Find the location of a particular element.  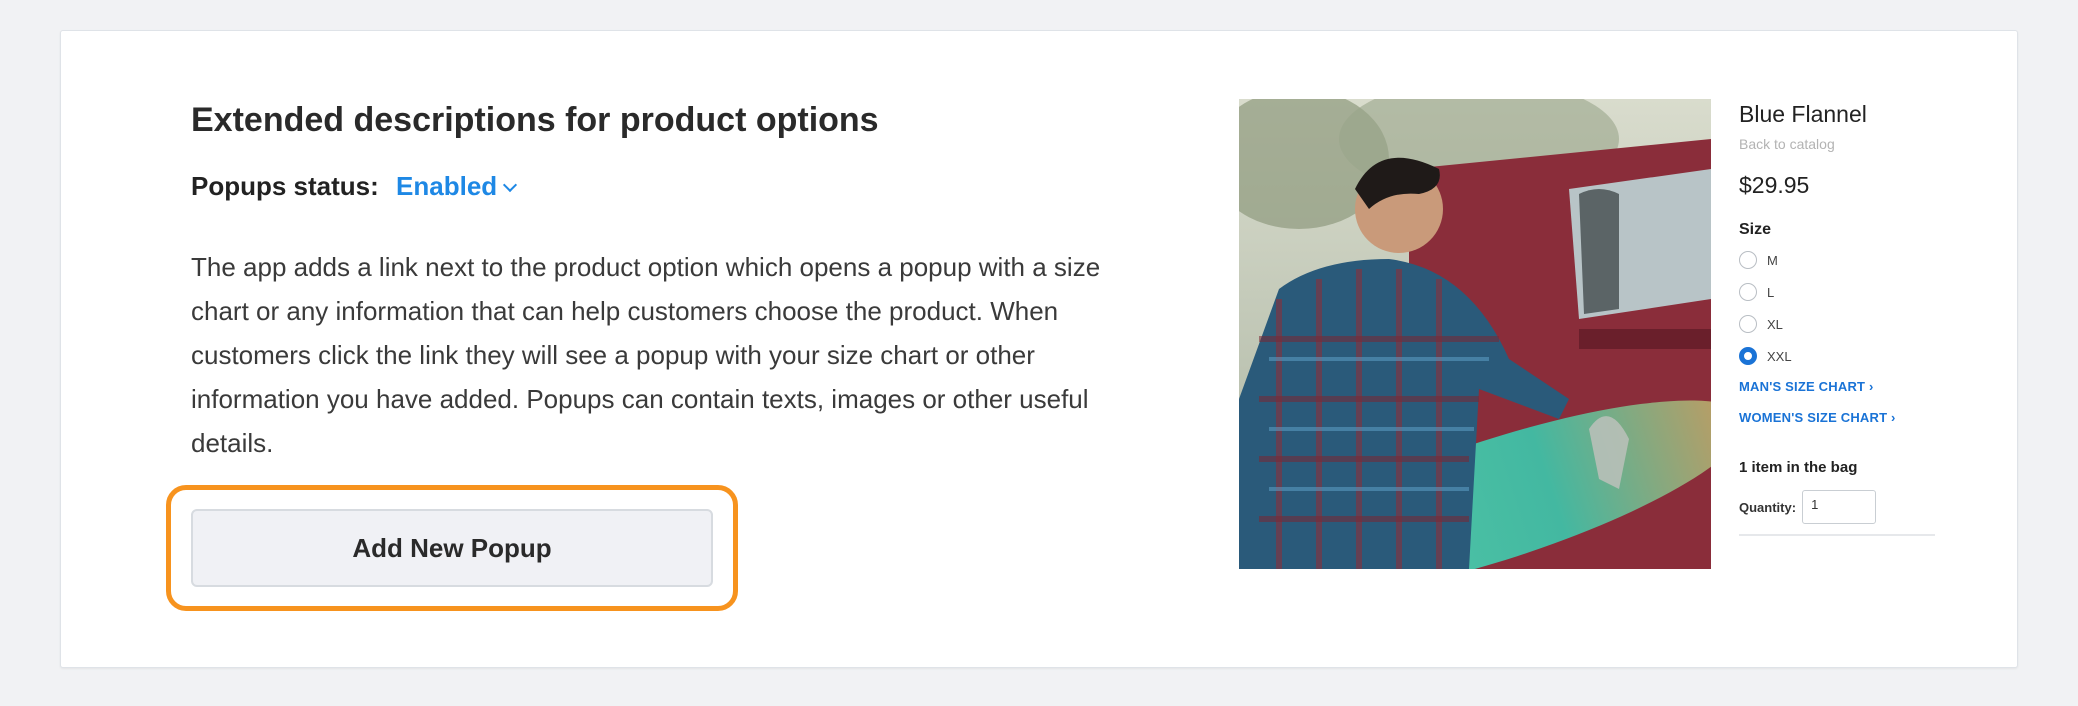

divider is located at coordinates (1837, 535).